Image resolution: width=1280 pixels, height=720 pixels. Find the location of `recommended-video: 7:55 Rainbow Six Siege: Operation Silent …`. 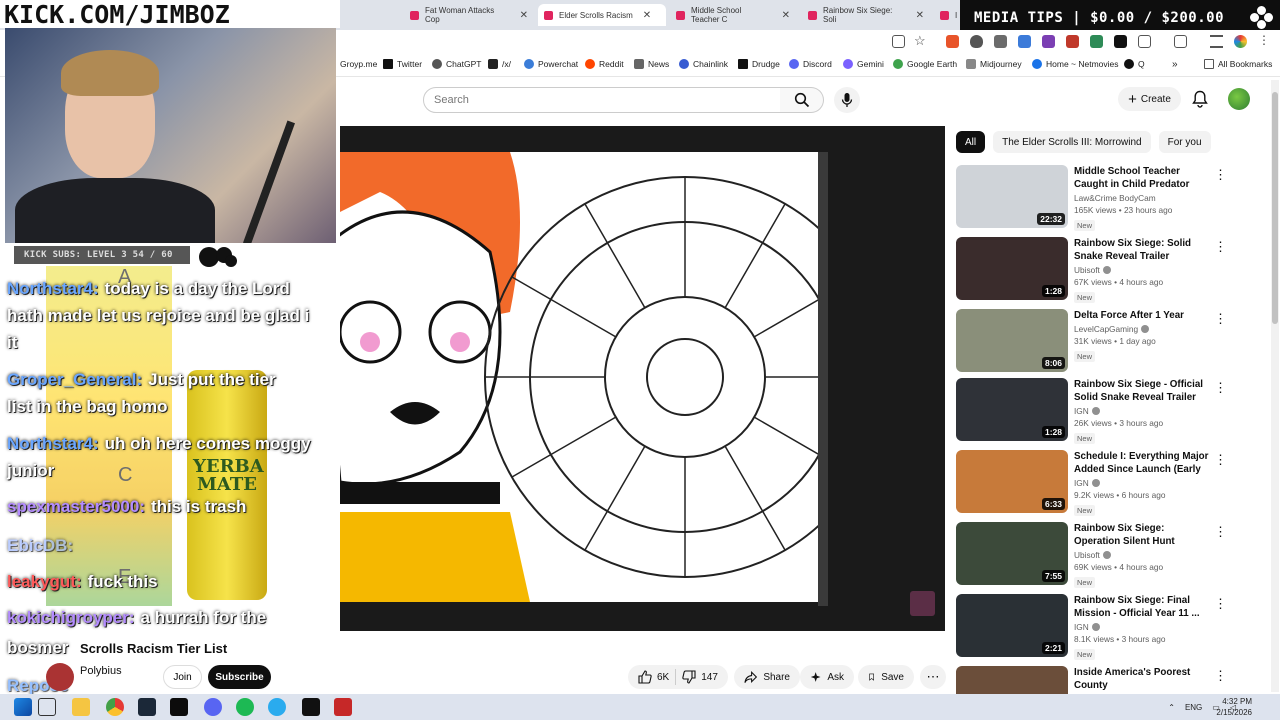

recommended-video: 7:55 Rainbow Six Siege: Operation Silent … is located at coordinates (1091, 555).